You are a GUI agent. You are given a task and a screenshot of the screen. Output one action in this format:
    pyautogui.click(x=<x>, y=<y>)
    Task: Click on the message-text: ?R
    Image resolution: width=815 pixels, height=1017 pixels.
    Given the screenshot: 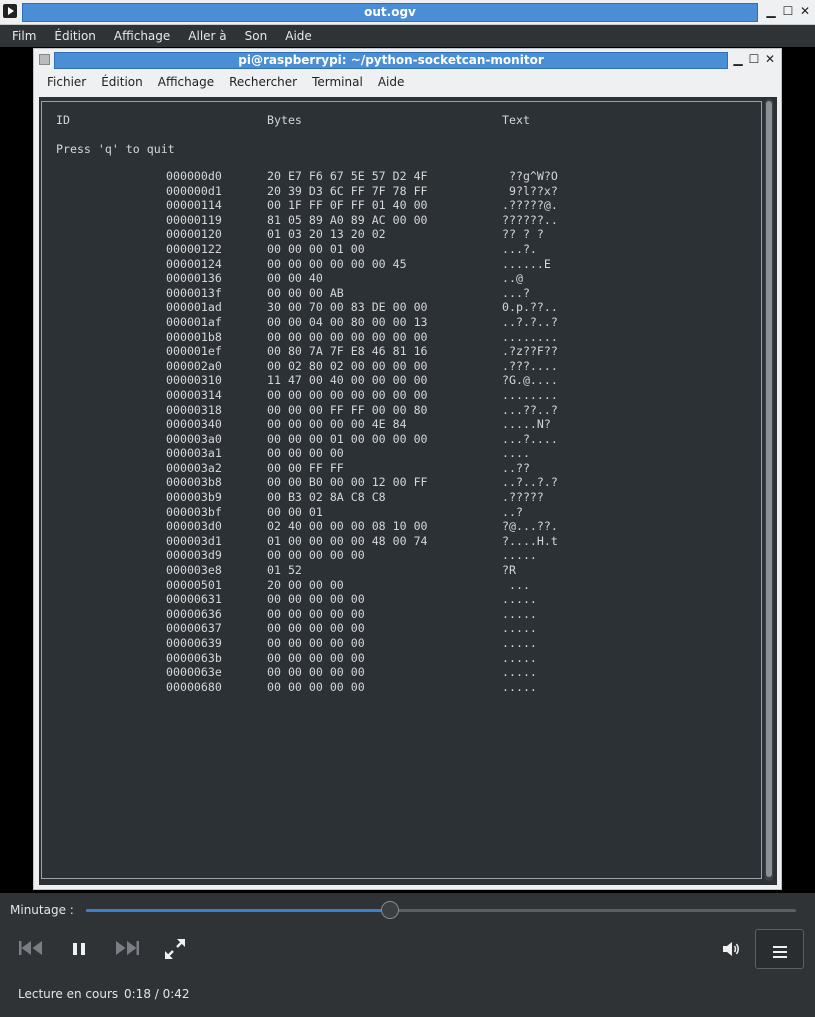 What is the action you would take?
    pyautogui.click(x=509, y=570)
    